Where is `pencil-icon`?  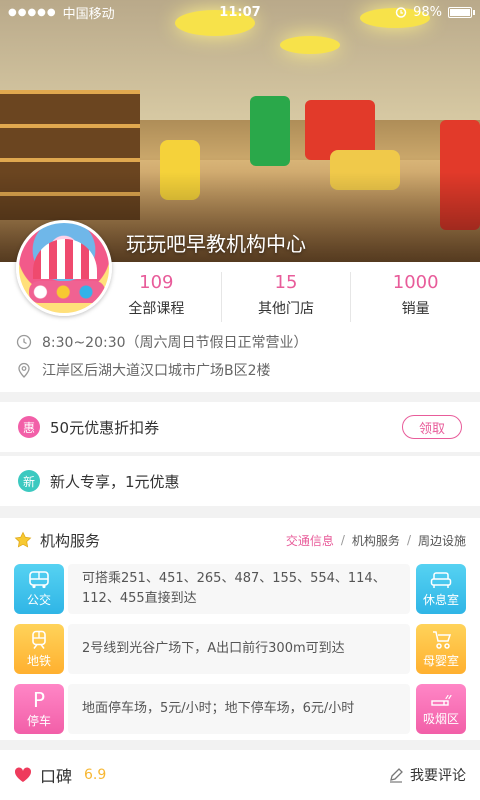
pencil-icon is located at coordinates (396, 775).